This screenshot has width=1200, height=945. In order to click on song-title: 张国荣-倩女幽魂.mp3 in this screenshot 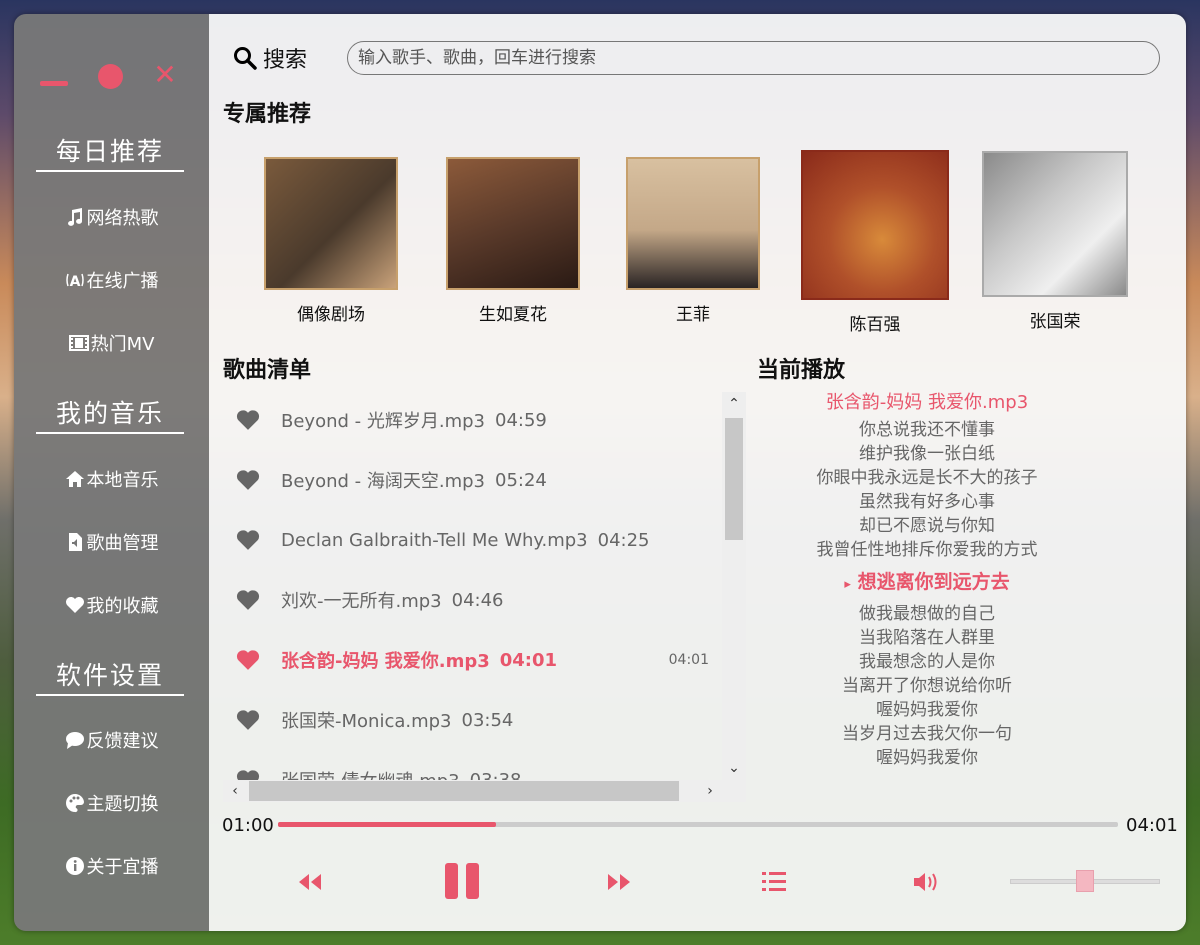, I will do `click(370, 773)`.